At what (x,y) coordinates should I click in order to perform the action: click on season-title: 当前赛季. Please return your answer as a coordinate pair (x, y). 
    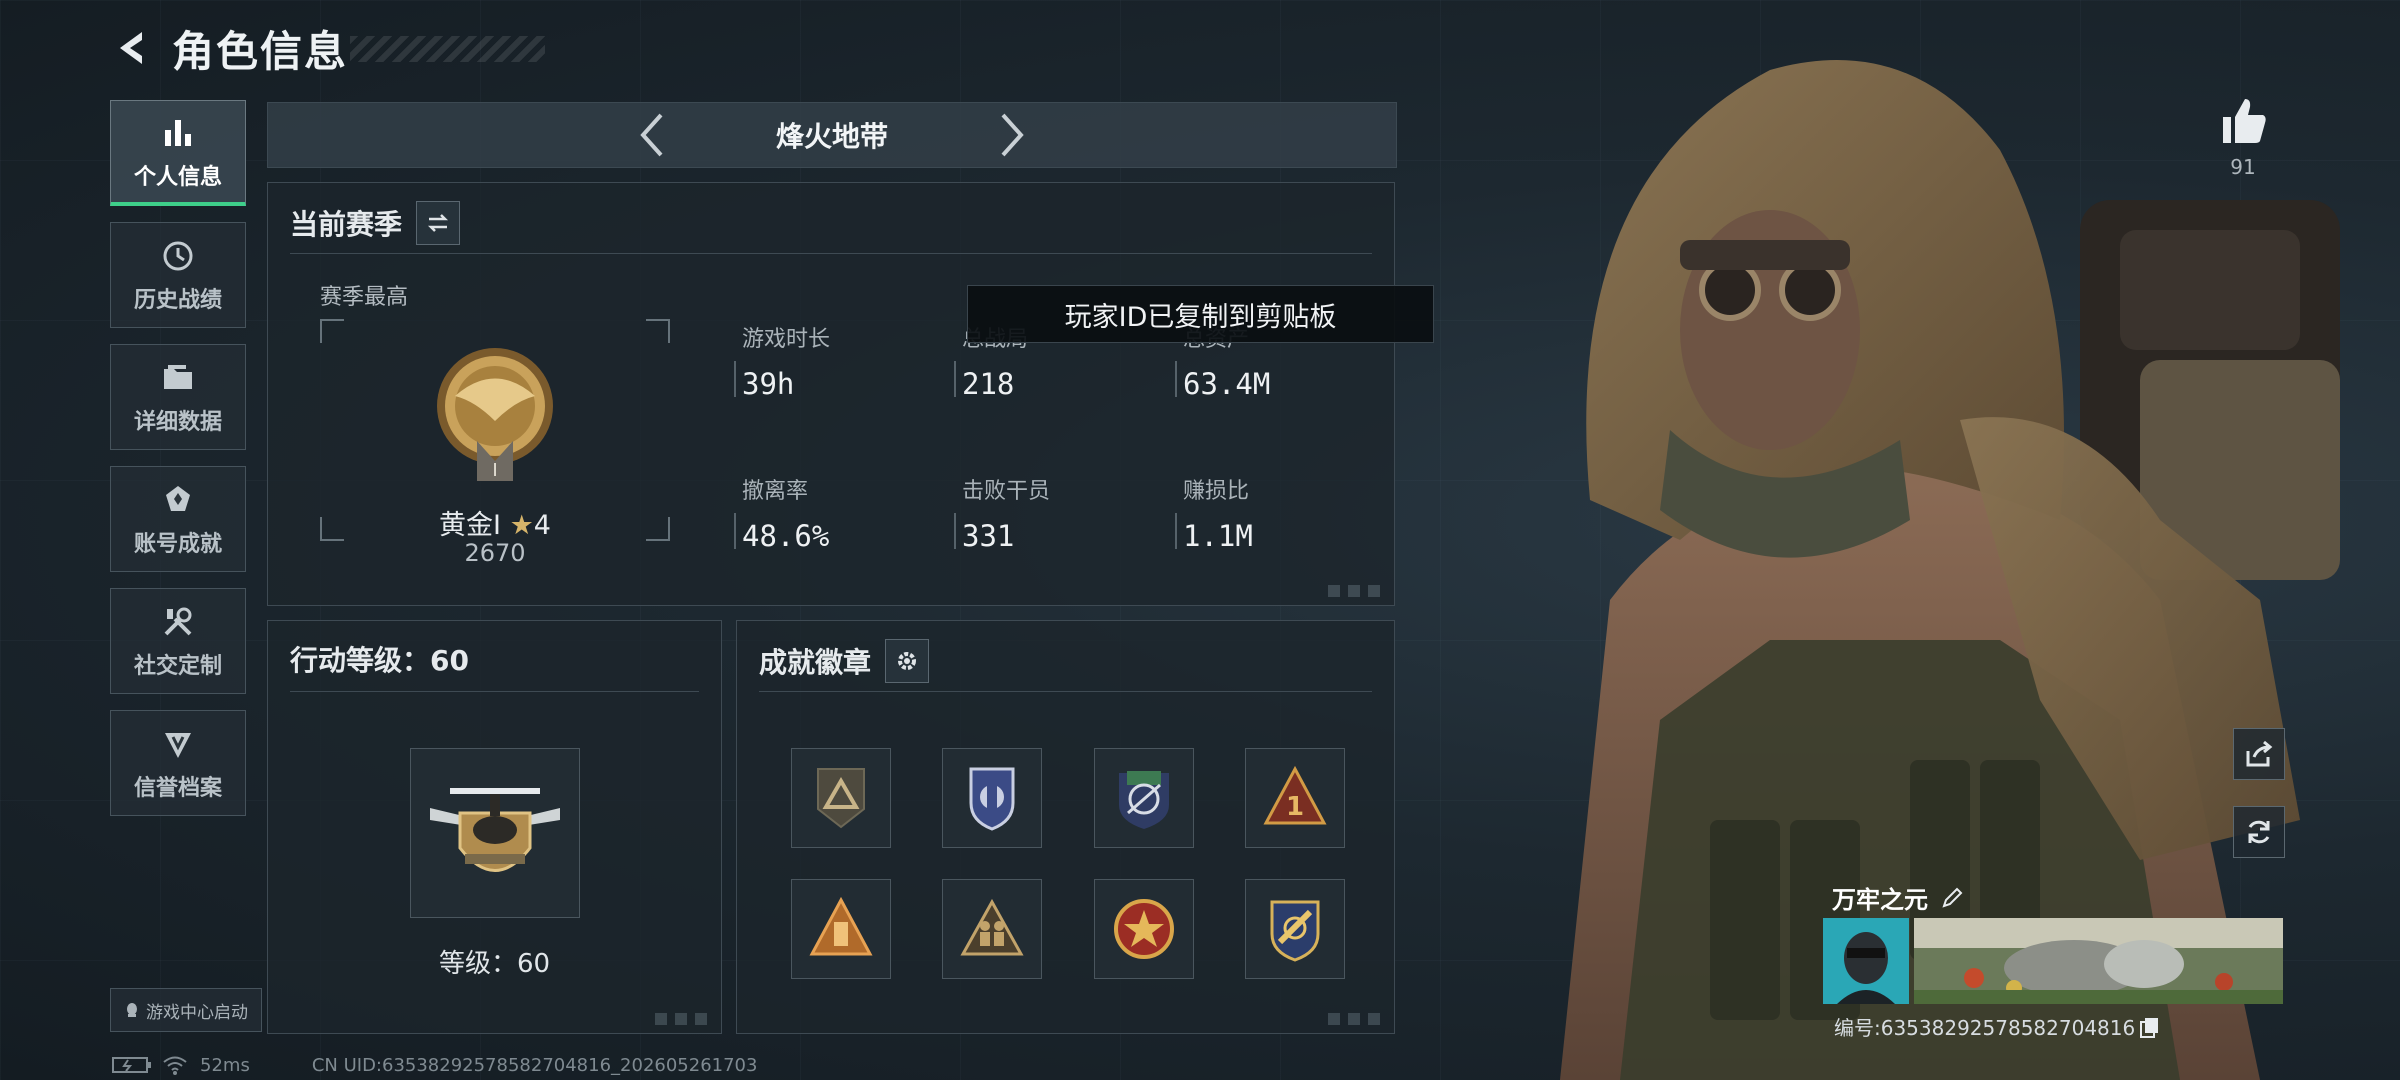
    Looking at the image, I should click on (346, 224).